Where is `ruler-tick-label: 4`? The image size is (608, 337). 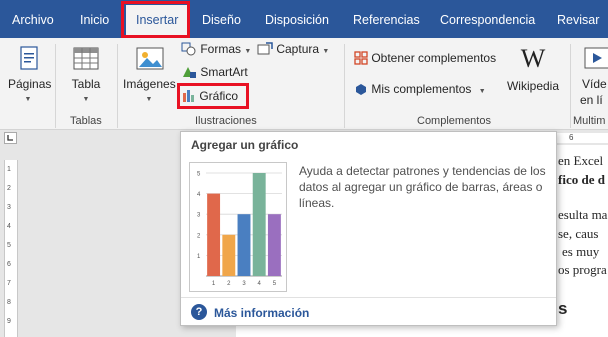 ruler-tick-label: 4 is located at coordinates (9, 226).